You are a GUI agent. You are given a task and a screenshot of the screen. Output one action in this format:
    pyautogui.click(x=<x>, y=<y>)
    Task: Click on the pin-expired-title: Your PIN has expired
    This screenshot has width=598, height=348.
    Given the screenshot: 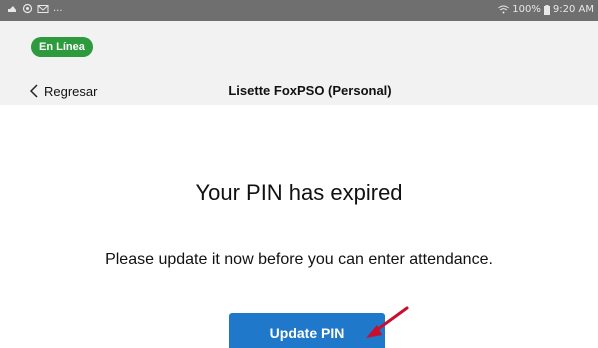 What is the action you would take?
    pyautogui.click(x=299, y=192)
    